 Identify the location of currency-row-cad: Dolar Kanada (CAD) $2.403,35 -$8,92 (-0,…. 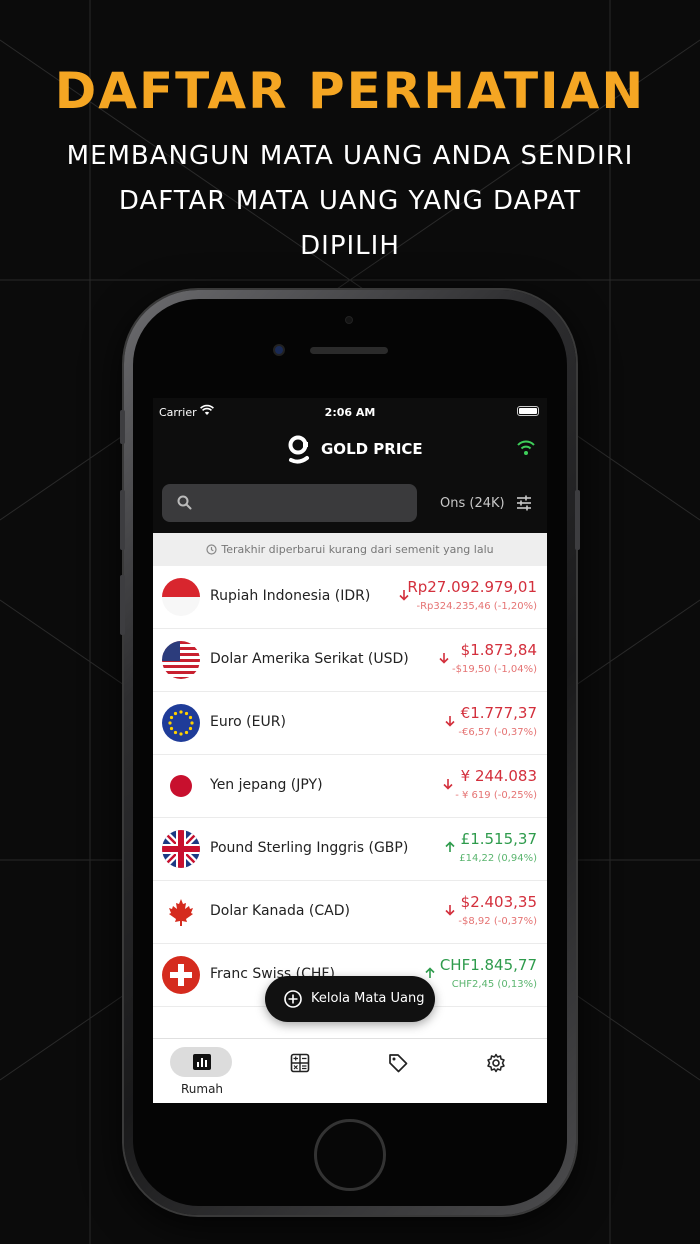
(350, 912).